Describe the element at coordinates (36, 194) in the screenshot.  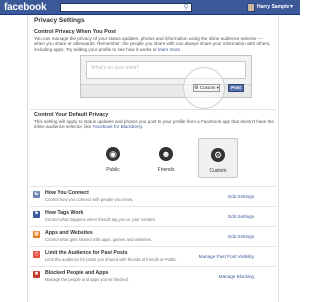
I see `people-icon: ☯` at that location.